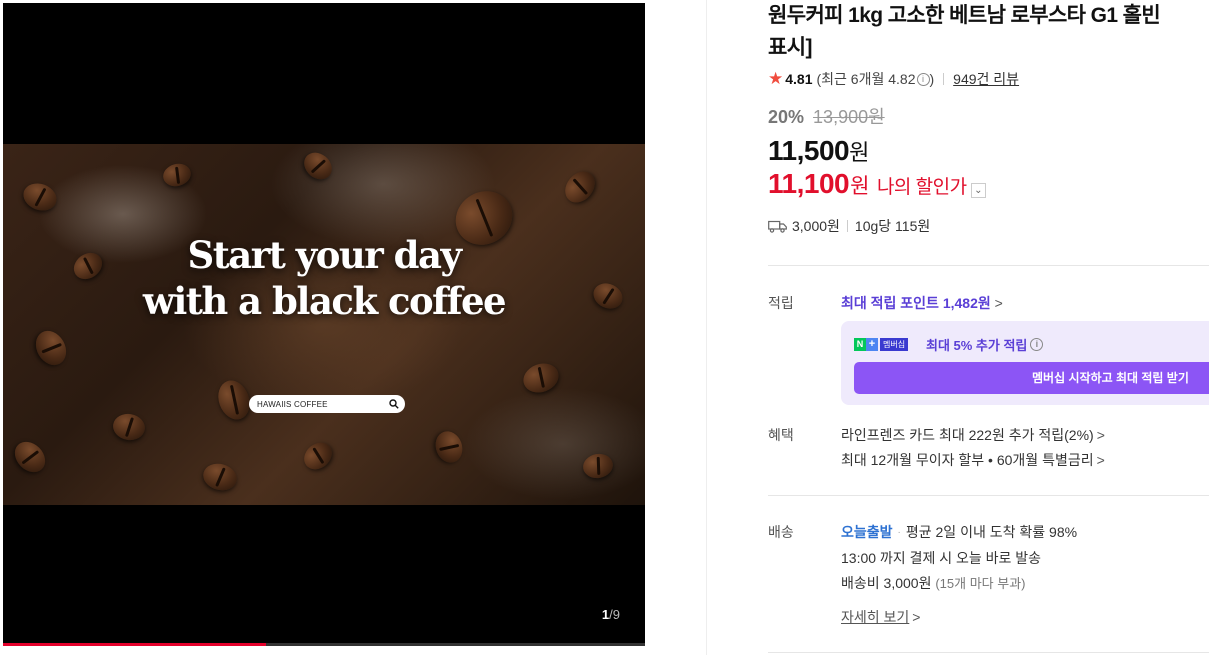 Image resolution: width=1209 pixels, height=655 pixels. I want to click on delivery-fee: 배송비 3,000원, so click(886, 583).